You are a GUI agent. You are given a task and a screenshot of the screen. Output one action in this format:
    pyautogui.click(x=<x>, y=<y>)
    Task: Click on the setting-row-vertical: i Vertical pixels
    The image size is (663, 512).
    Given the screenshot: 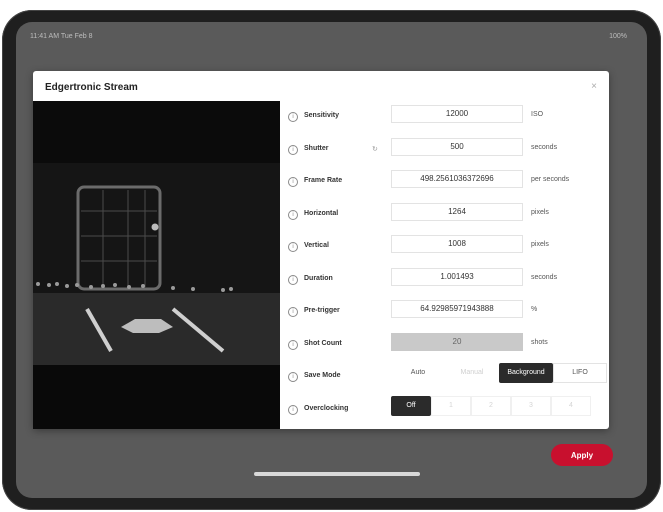 What is the action you would take?
    pyautogui.click(x=446, y=249)
    